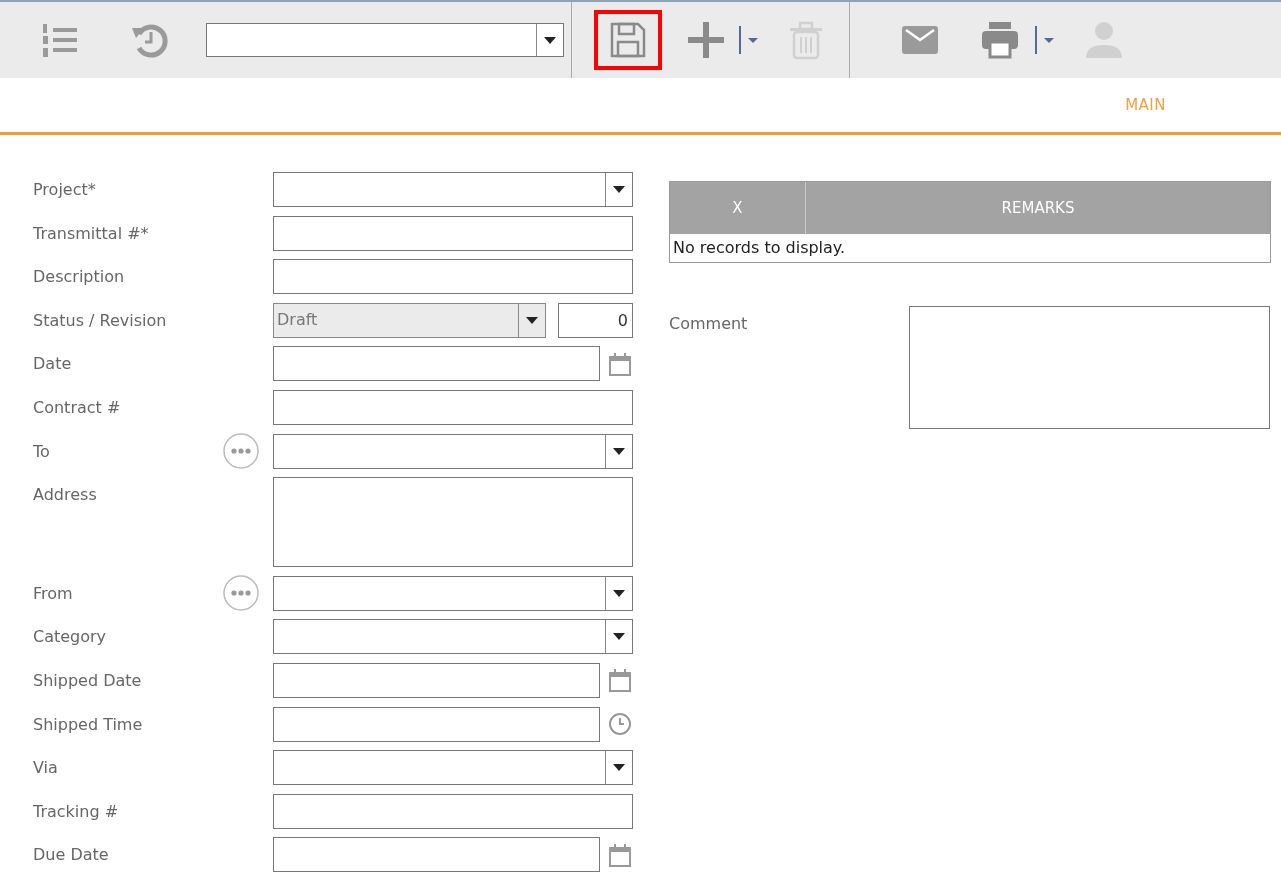  I want to click on field-label: Tracking #, so click(76, 811).